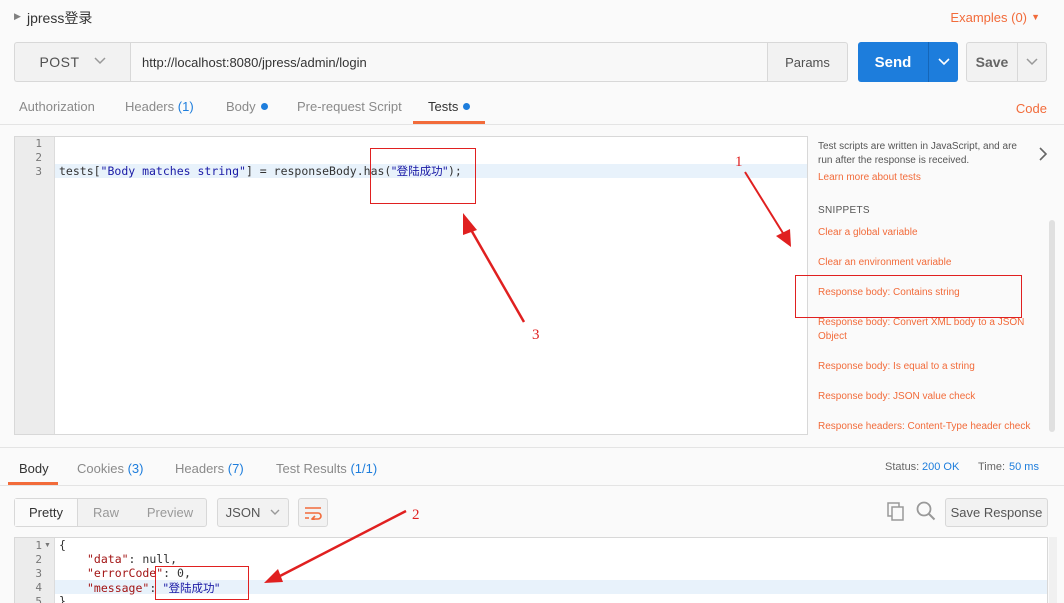 Image resolution: width=1064 pixels, height=603 pixels. What do you see at coordinates (925, 263) in the screenshot?
I see `snippet-item: Clear an environment variable` at bounding box center [925, 263].